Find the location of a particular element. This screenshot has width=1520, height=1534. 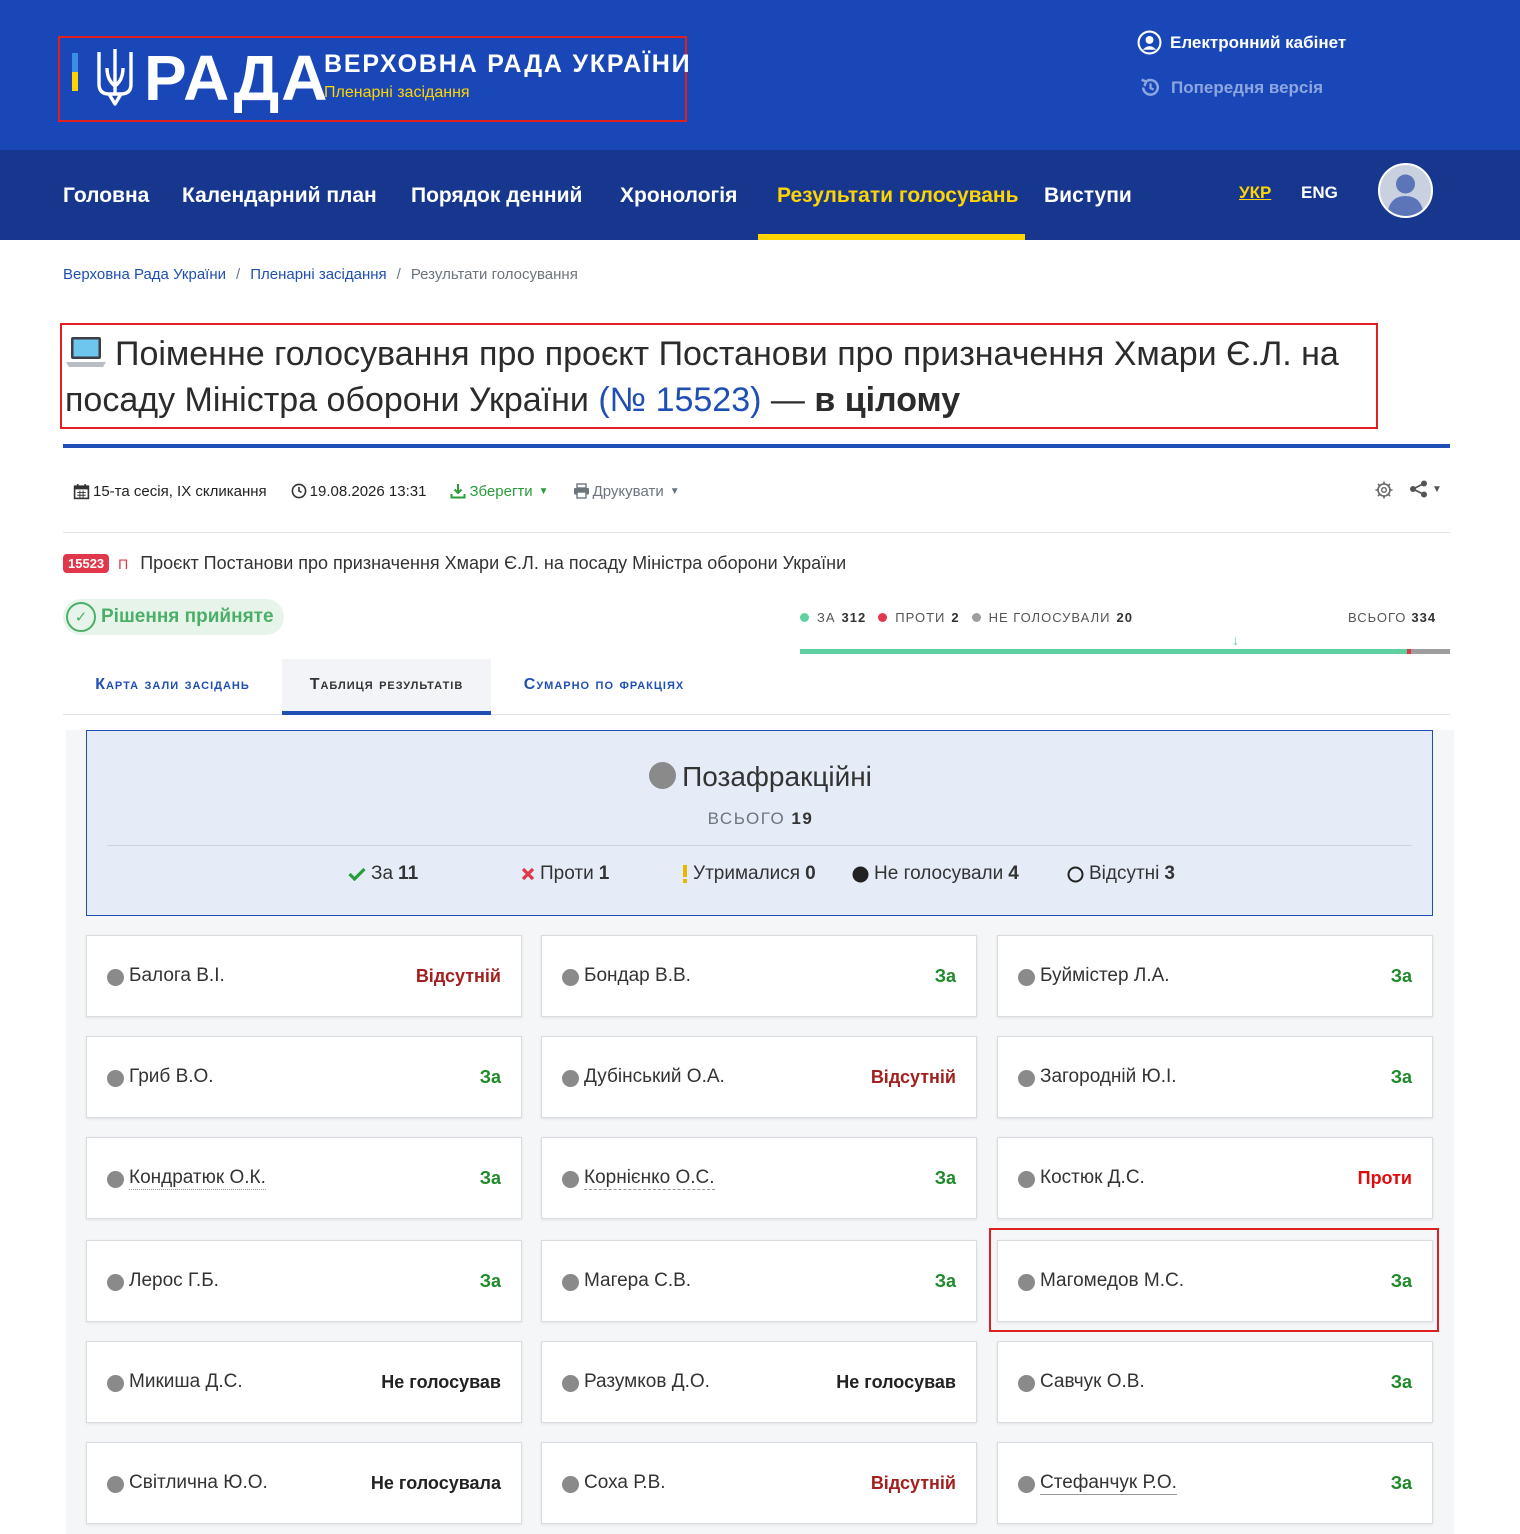

deputy-vote: Відсутній is located at coordinates (913, 1077).